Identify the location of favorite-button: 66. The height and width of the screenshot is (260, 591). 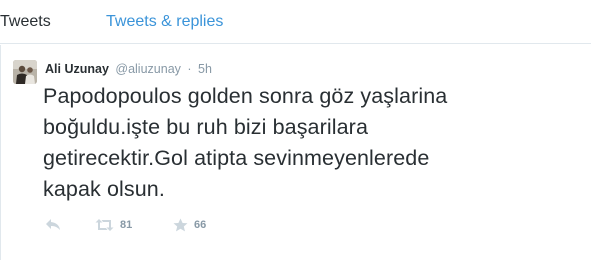
(189, 225).